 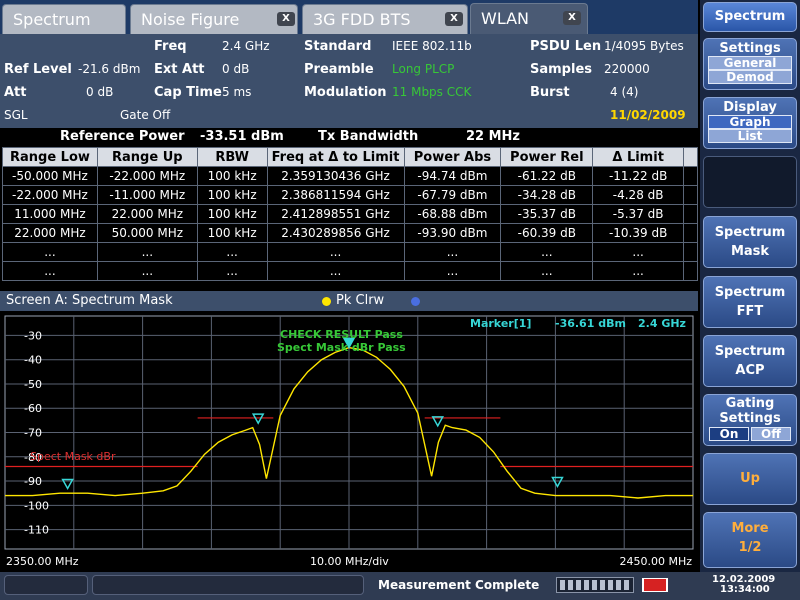 I want to click on table-cell: -50.000 MHz, so click(x=50, y=176).